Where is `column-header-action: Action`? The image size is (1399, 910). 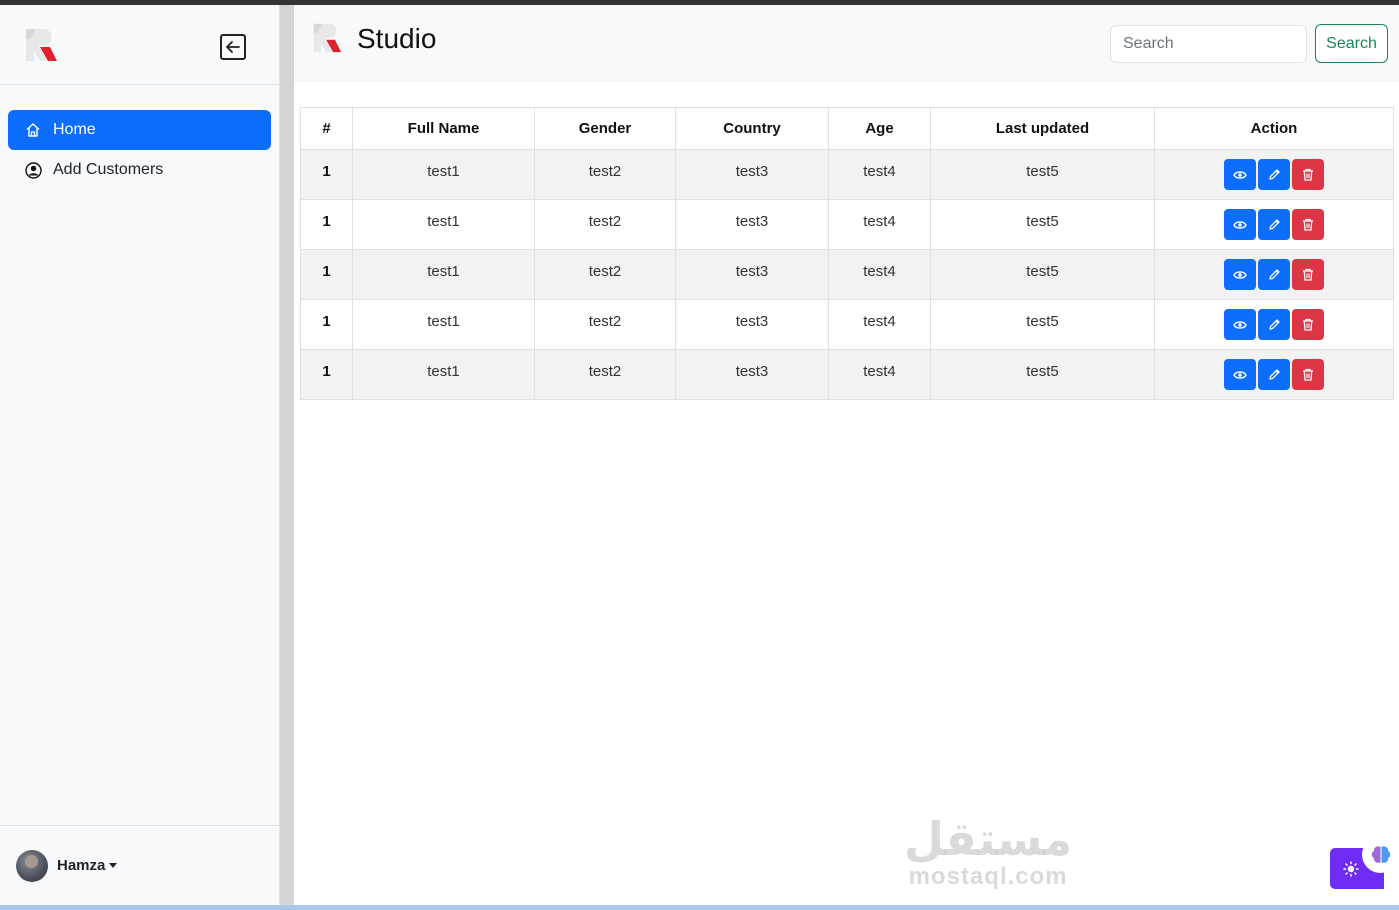 column-header-action: Action is located at coordinates (1274, 128).